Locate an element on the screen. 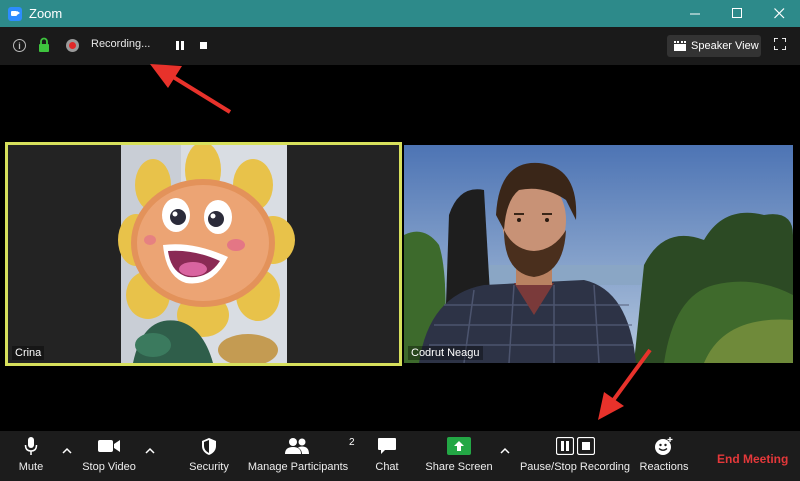  fullscreen-icon is located at coordinates (780, 44).